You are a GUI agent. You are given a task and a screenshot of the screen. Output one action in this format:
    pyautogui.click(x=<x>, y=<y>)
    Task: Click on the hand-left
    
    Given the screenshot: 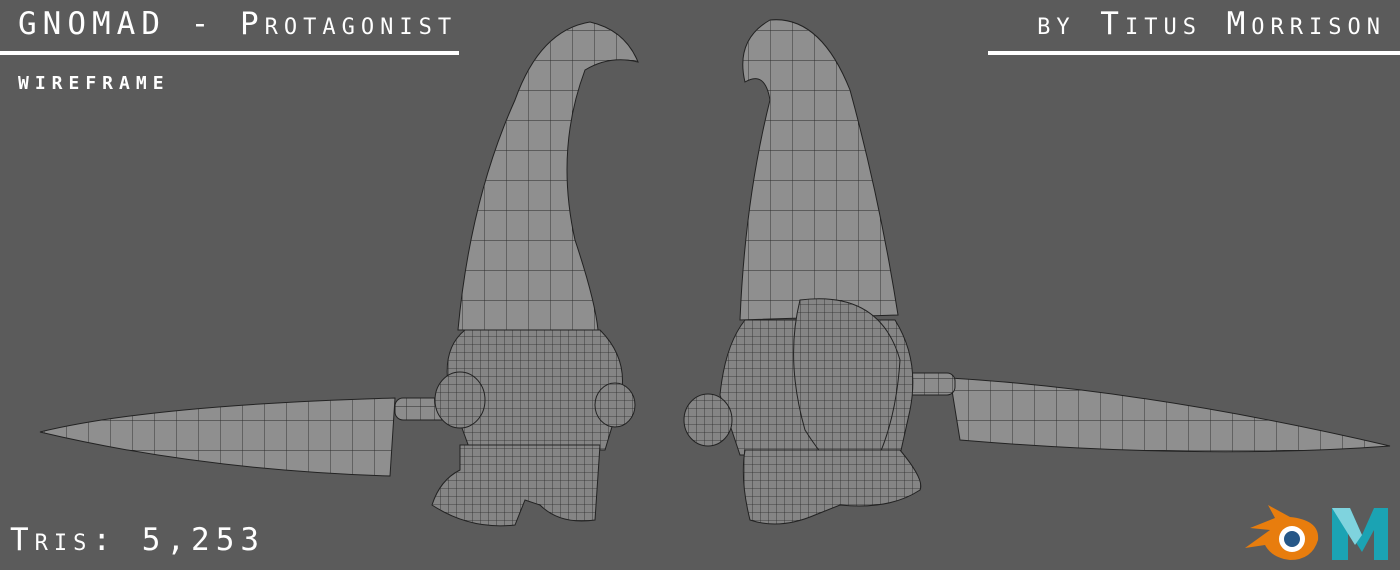 What is the action you would take?
    pyautogui.click(x=460, y=400)
    